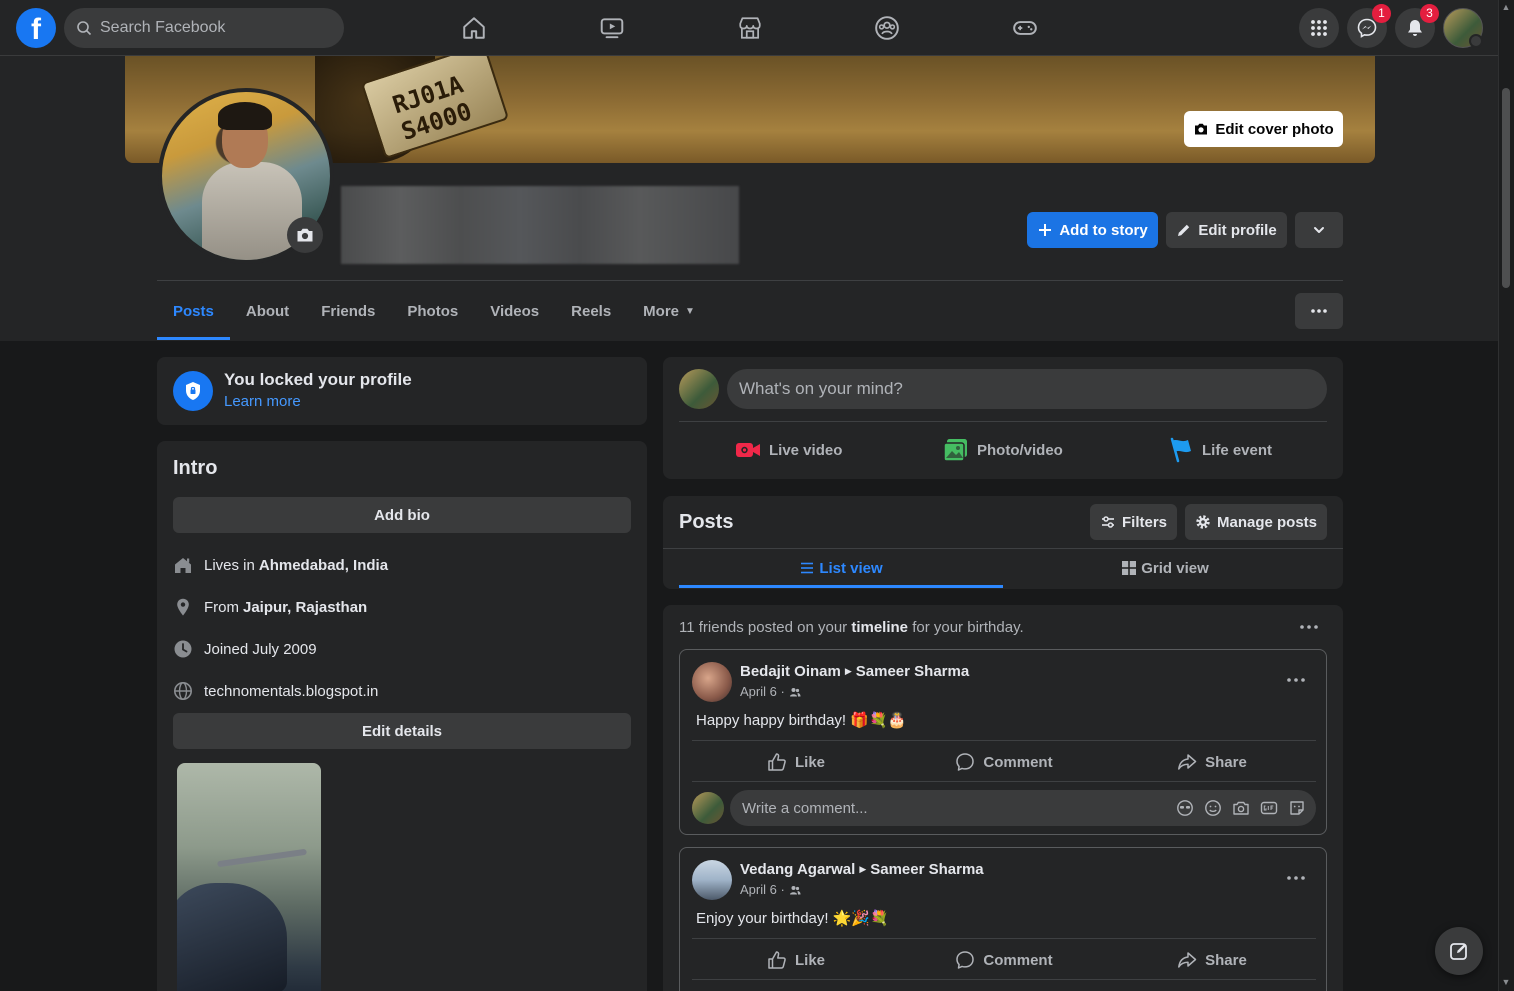  I want to click on website-link: technomentals.blogspot.in, so click(291, 691).